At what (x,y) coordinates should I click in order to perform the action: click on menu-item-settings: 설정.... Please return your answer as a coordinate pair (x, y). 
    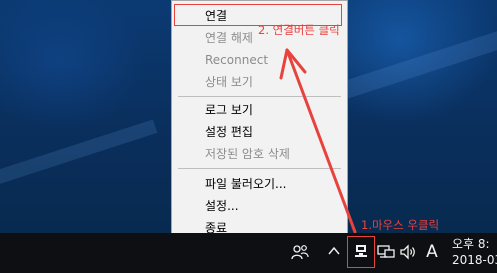
    Looking at the image, I should click on (259, 206).